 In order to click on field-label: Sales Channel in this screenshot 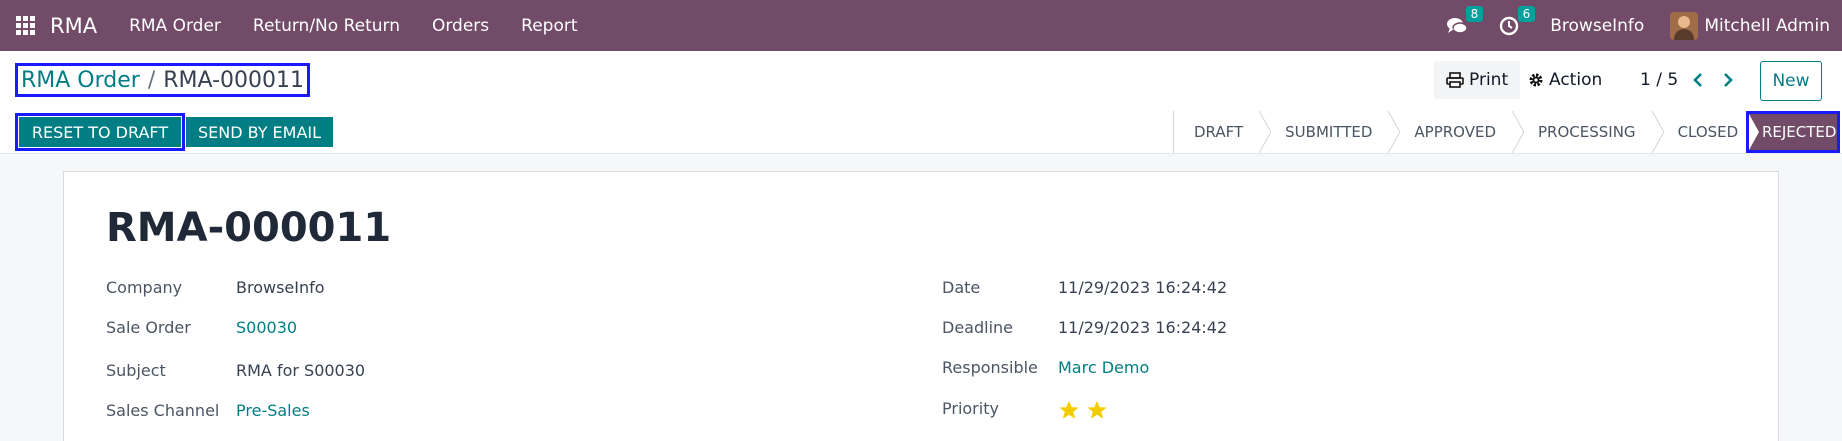, I will do `click(163, 410)`.